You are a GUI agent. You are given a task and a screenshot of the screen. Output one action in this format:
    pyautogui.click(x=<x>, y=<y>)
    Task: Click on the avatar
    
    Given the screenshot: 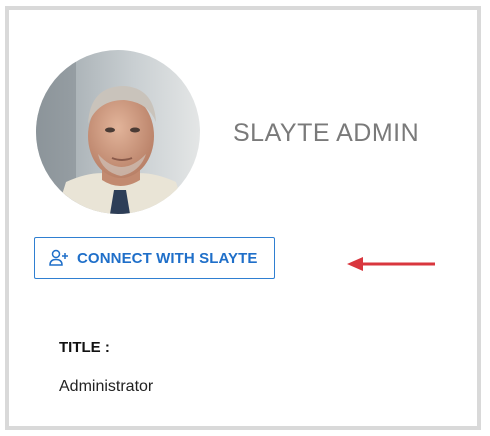 What is the action you would take?
    pyautogui.click(x=118, y=132)
    